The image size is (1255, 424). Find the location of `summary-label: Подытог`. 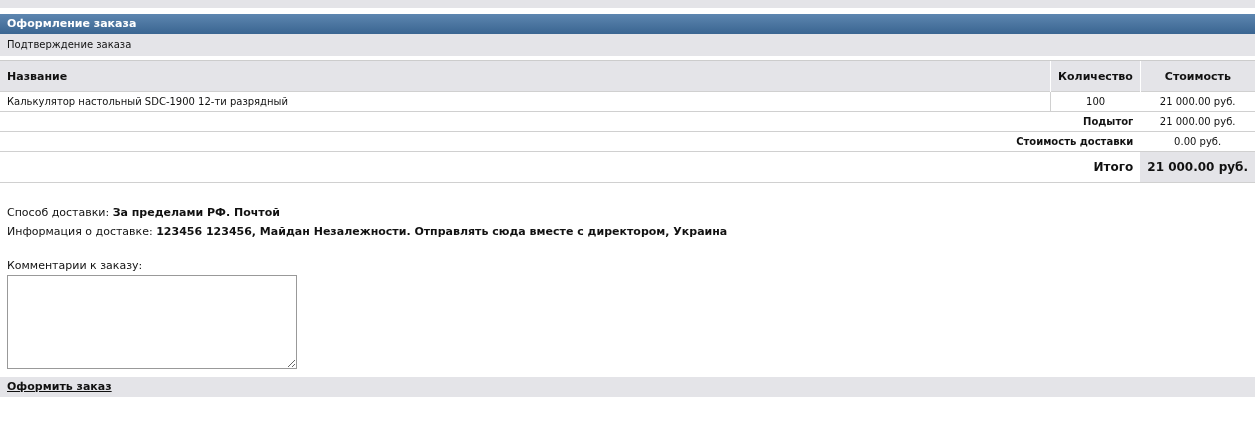

summary-label: Подытог is located at coordinates (1108, 121).